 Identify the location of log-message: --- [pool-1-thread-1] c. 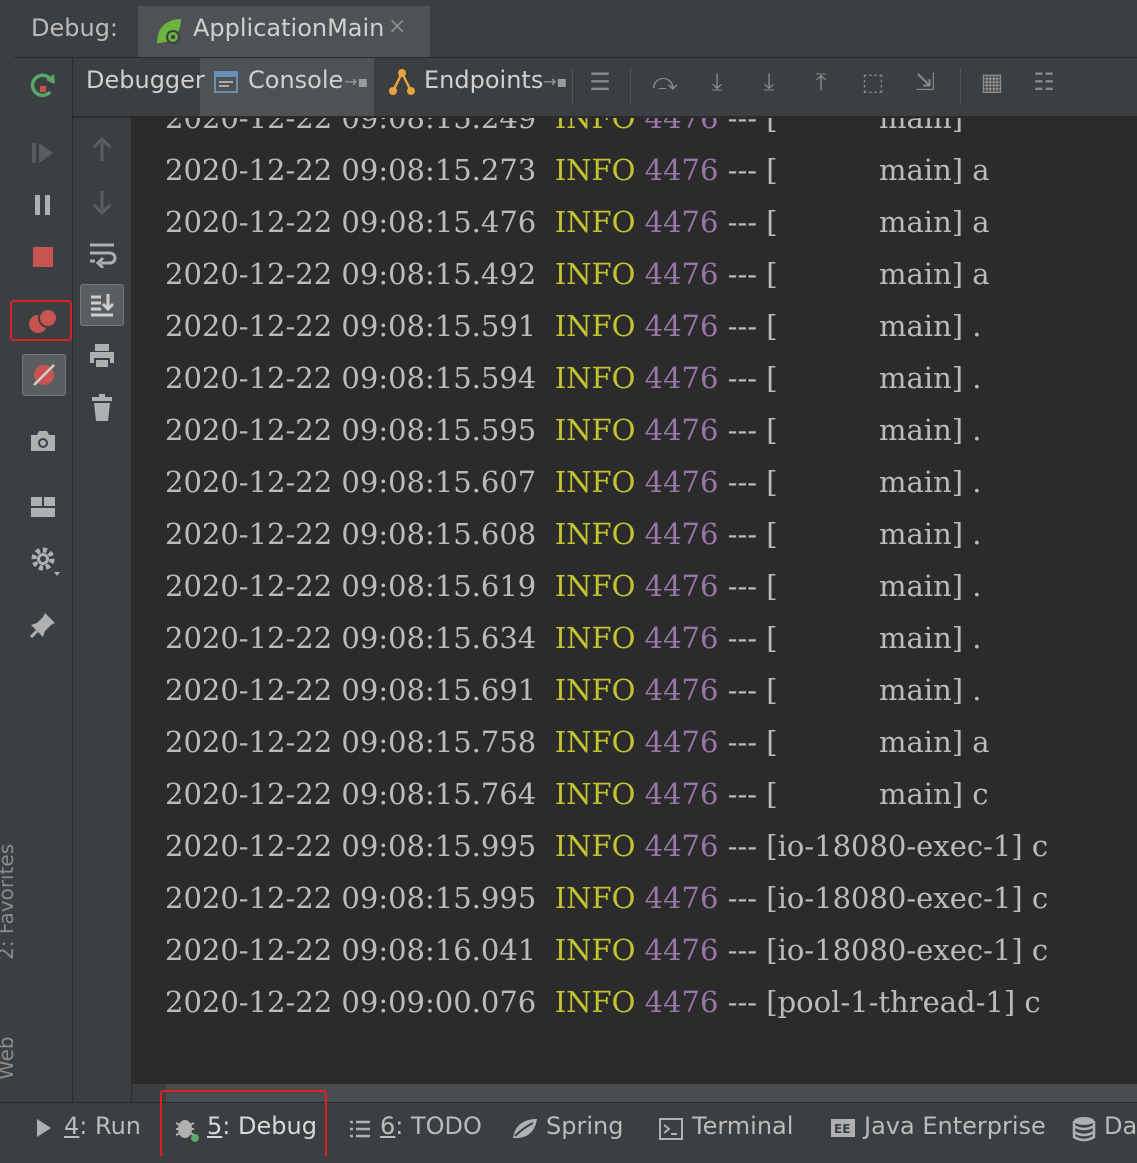
(884, 1002).